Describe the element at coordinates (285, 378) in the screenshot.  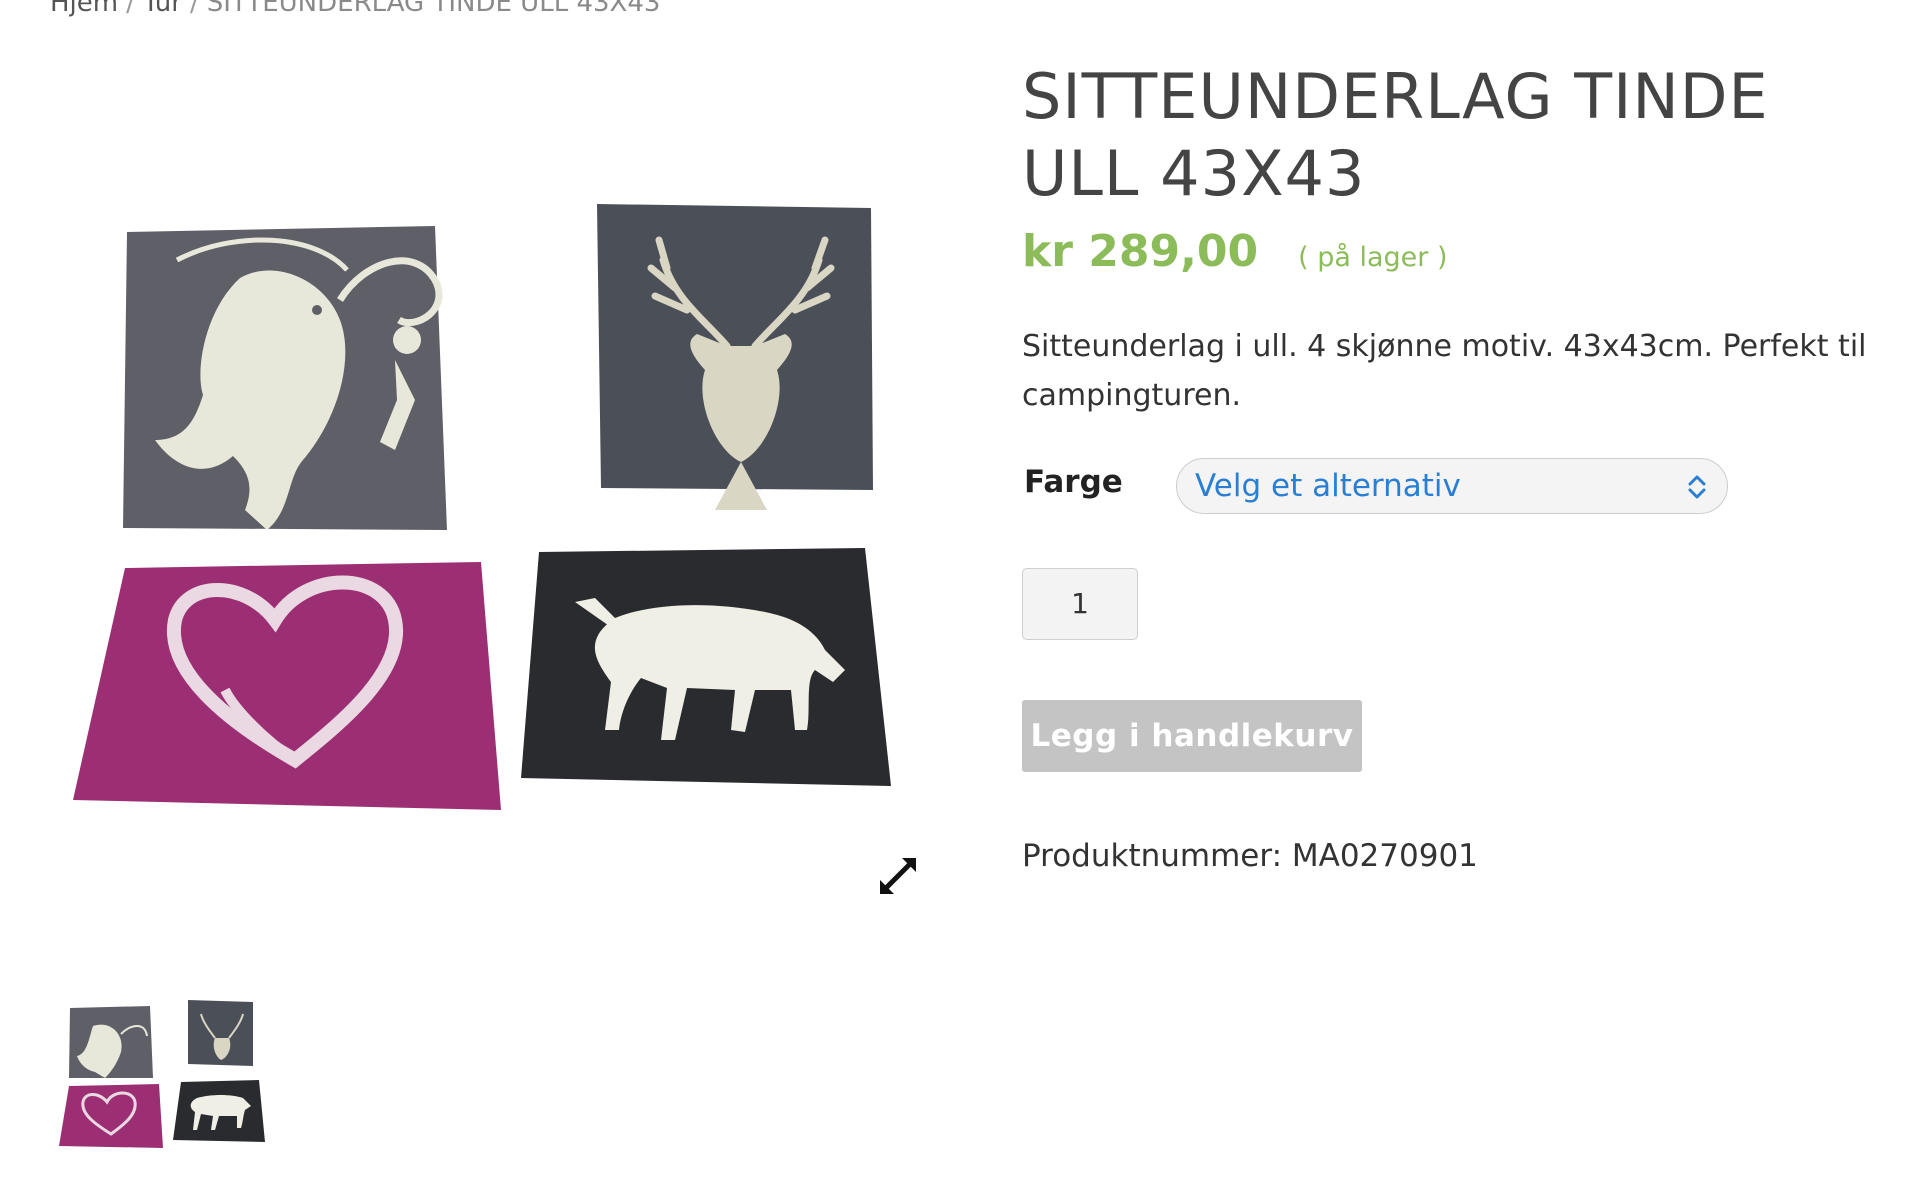
I see `mat-fish` at that location.